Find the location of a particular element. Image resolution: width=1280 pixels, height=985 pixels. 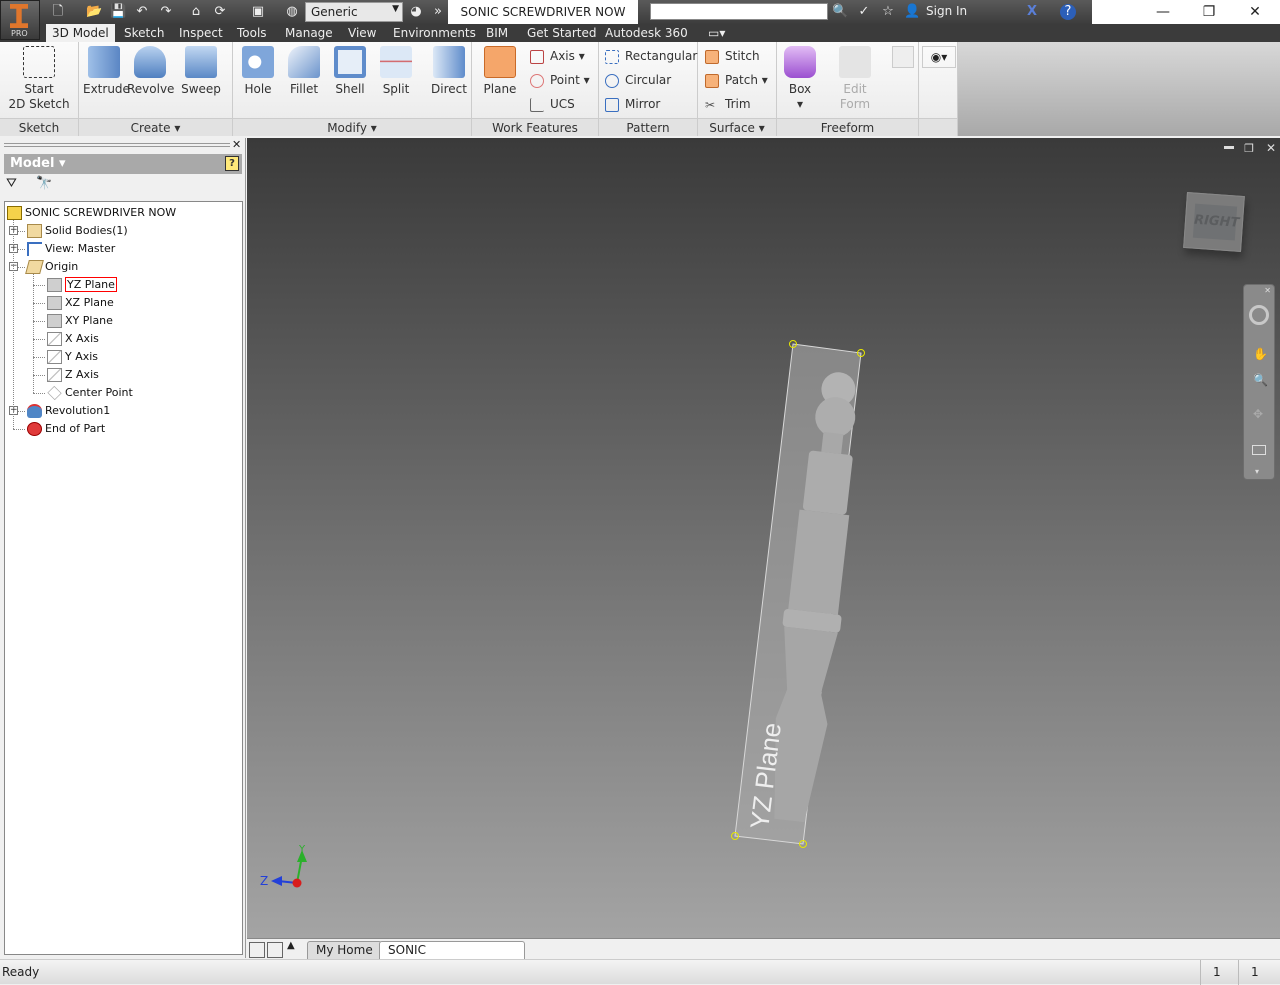

hole-button: Hole is located at coordinates (258, 71).